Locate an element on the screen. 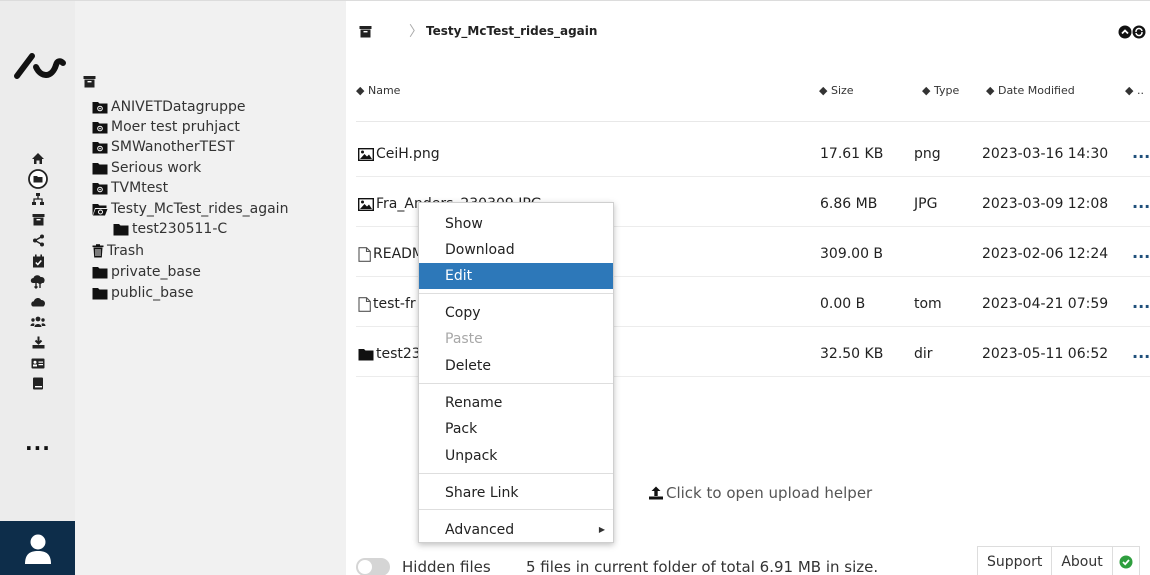 This screenshot has width=1150, height=575. file-type: dir is located at coordinates (923, 354).